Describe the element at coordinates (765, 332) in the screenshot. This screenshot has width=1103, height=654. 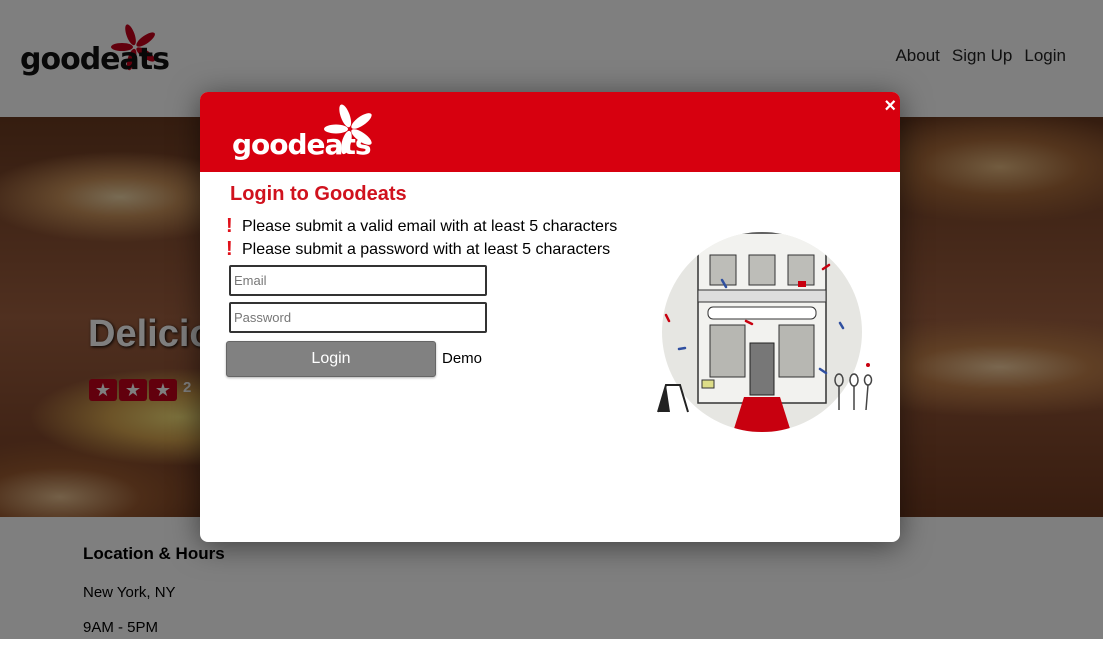
I see `storefront-illustration` at that location.